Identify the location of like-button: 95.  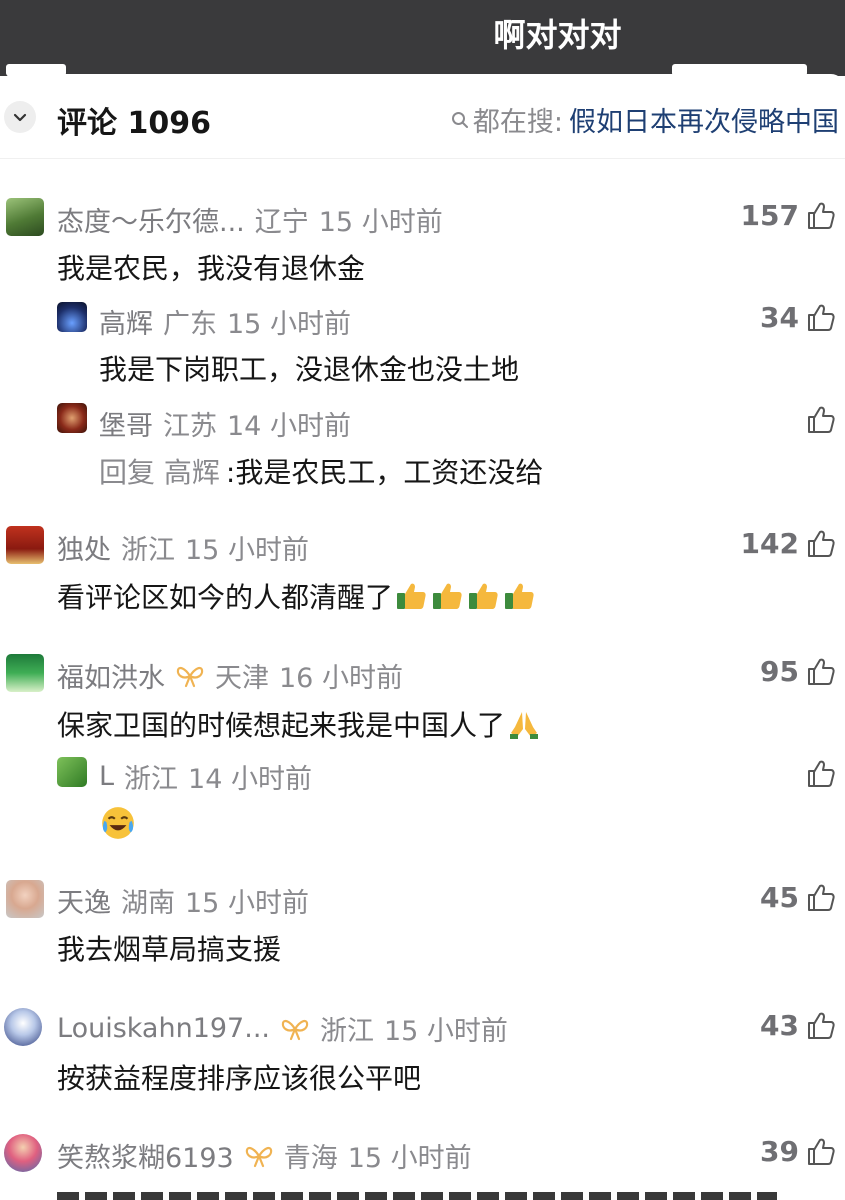
(798, 671).